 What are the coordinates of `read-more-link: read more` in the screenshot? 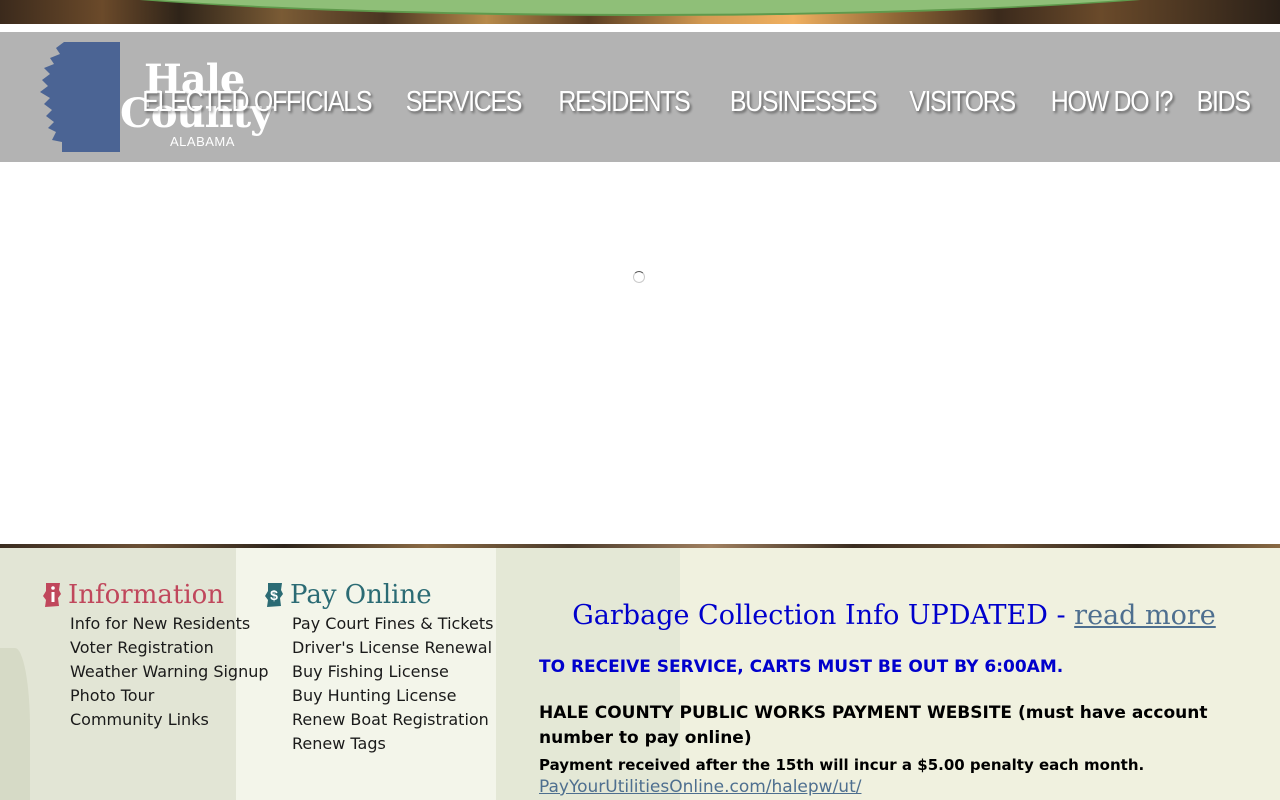 It's located at (1145, 615).